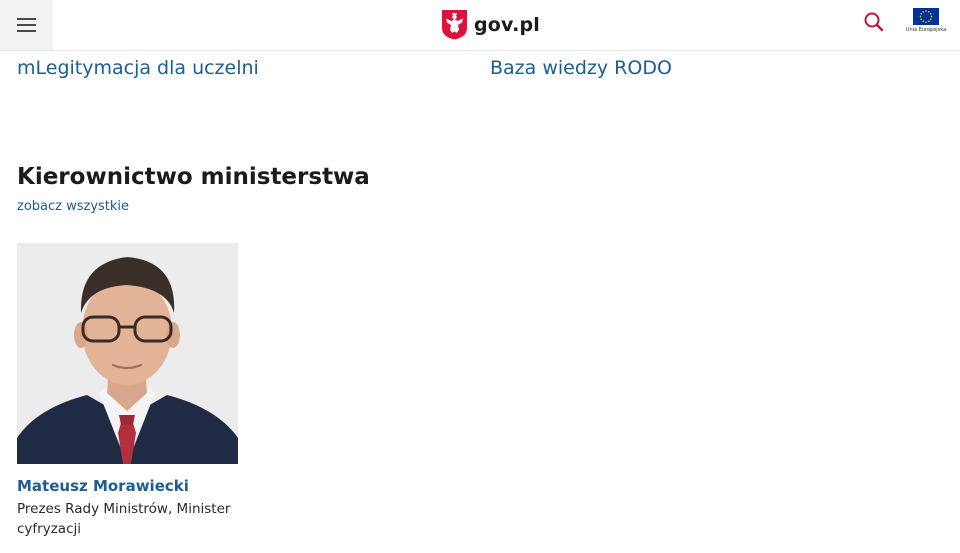 Image resolution: width=960 pixels, height=553 pixels. I want to click on person-photo, so click(127, 353).